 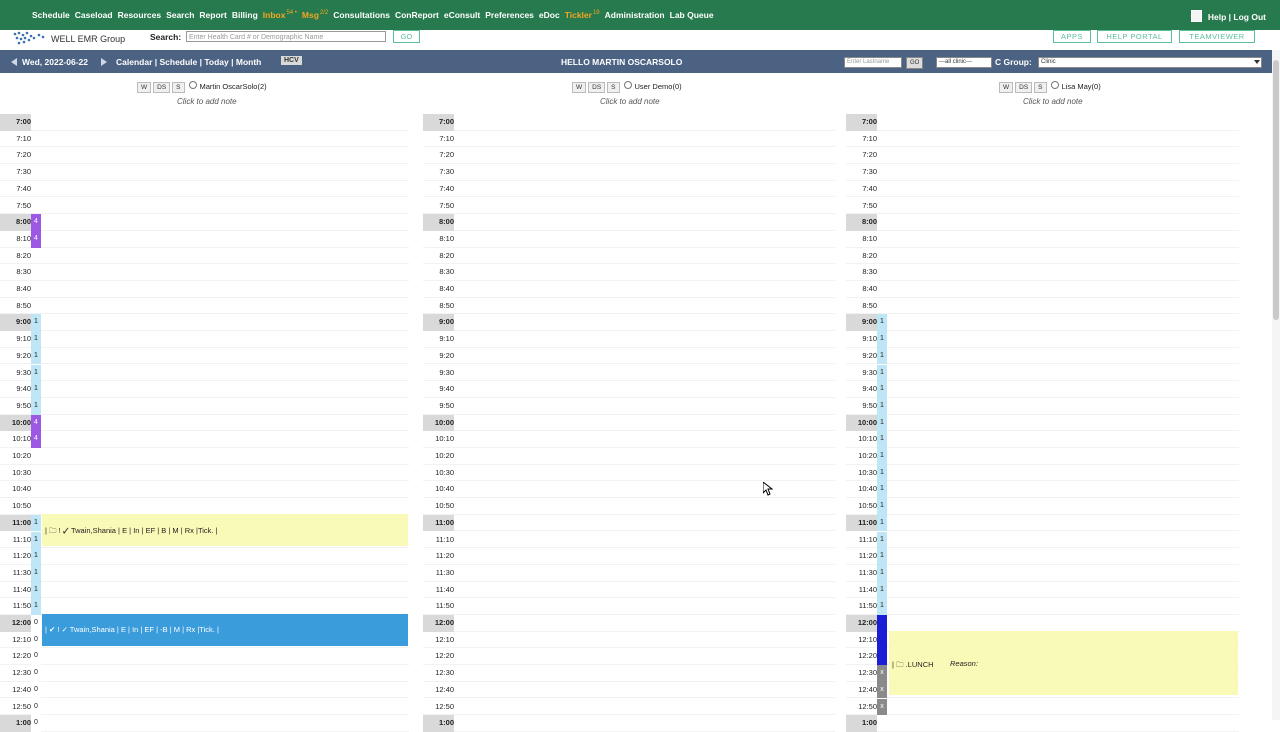 I want to click on time-label: 10:50, so click(x=861, y=506).